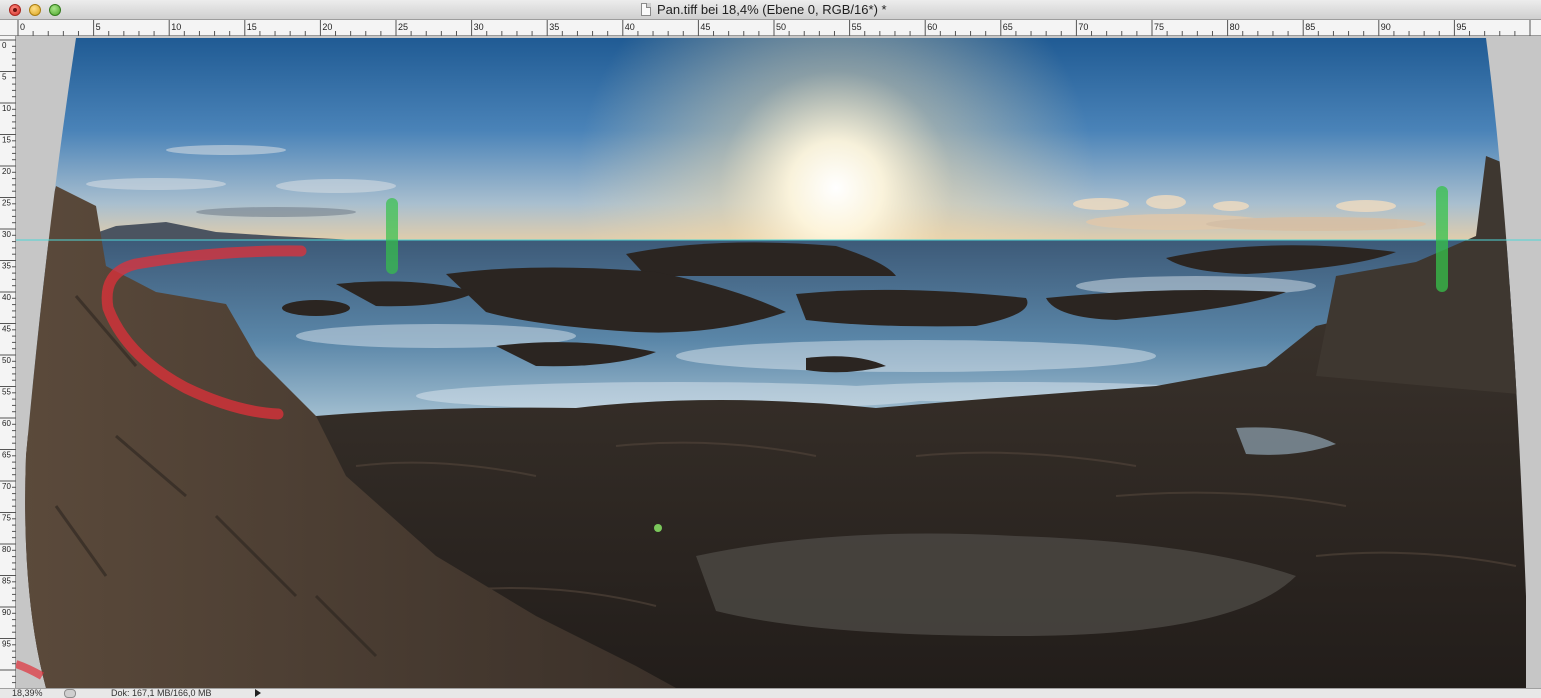  What do you see at coordinates (258, 693) in the screenshot?
I see `status-menu-arrow-icon` at bounding box center [258, 693].